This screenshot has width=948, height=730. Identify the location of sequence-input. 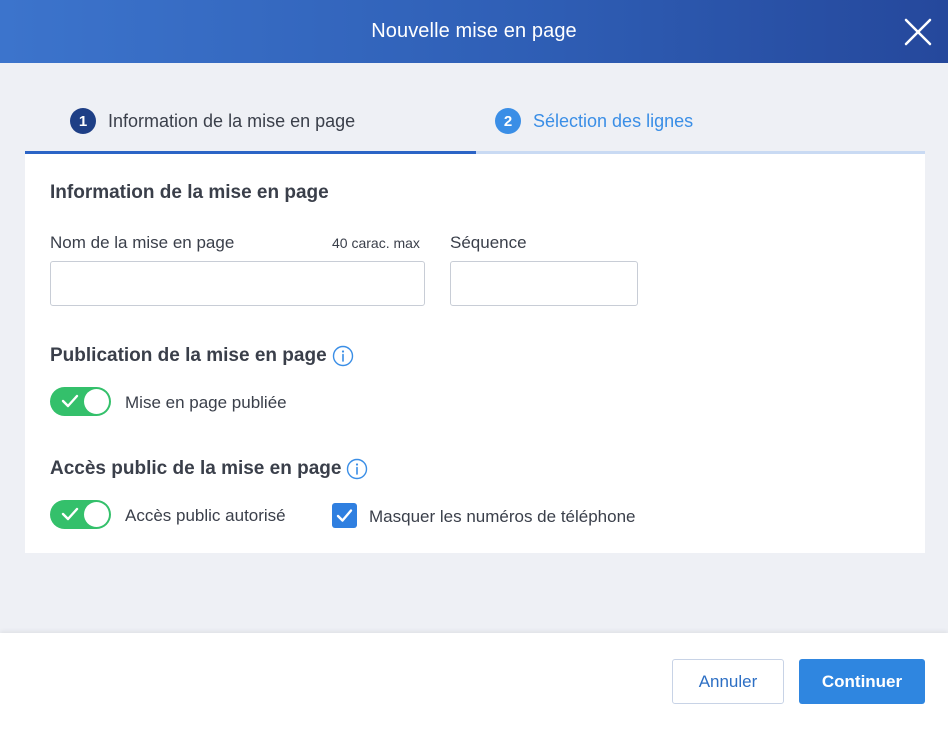
(544, 283).